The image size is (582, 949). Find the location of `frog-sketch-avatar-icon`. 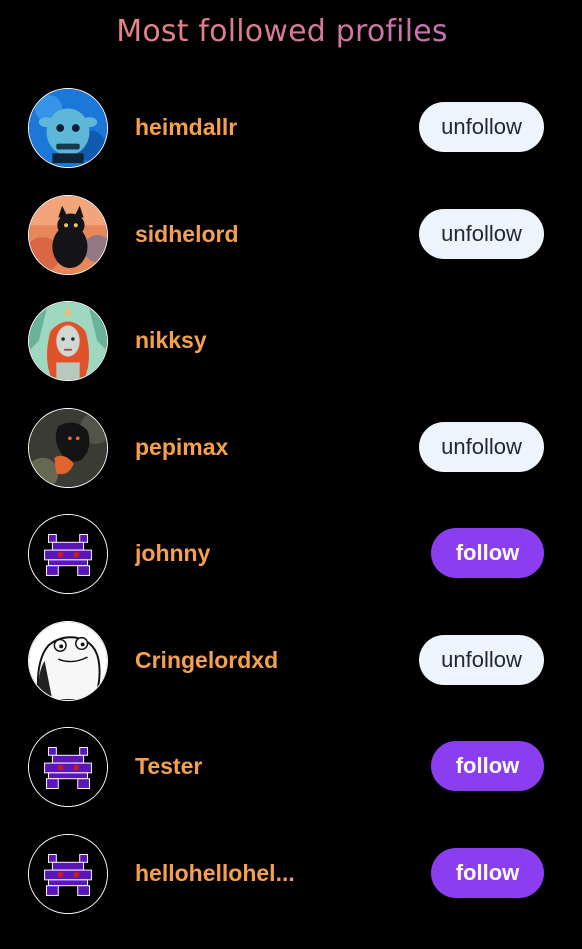

frog-sketch-avatar-icon is located at coordinates (68, 660).